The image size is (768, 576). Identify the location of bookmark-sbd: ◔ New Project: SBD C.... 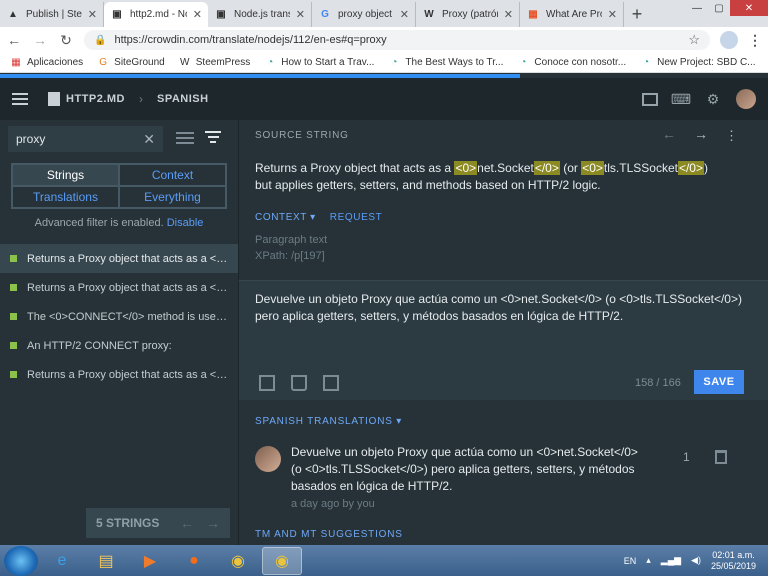
(697, 63).